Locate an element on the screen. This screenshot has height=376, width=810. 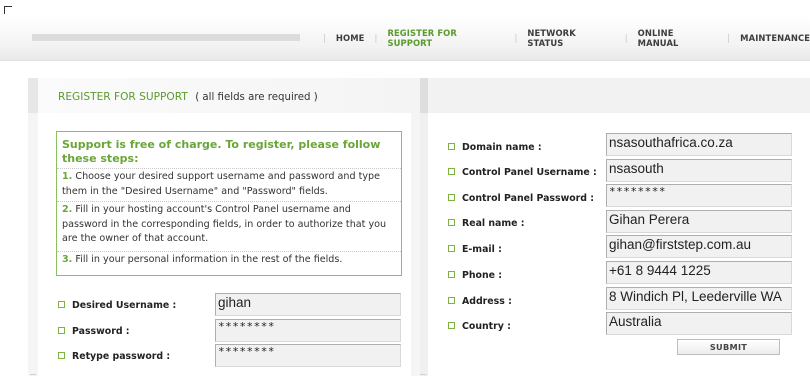
country-label: Country : is located at coordinates (479, 326).